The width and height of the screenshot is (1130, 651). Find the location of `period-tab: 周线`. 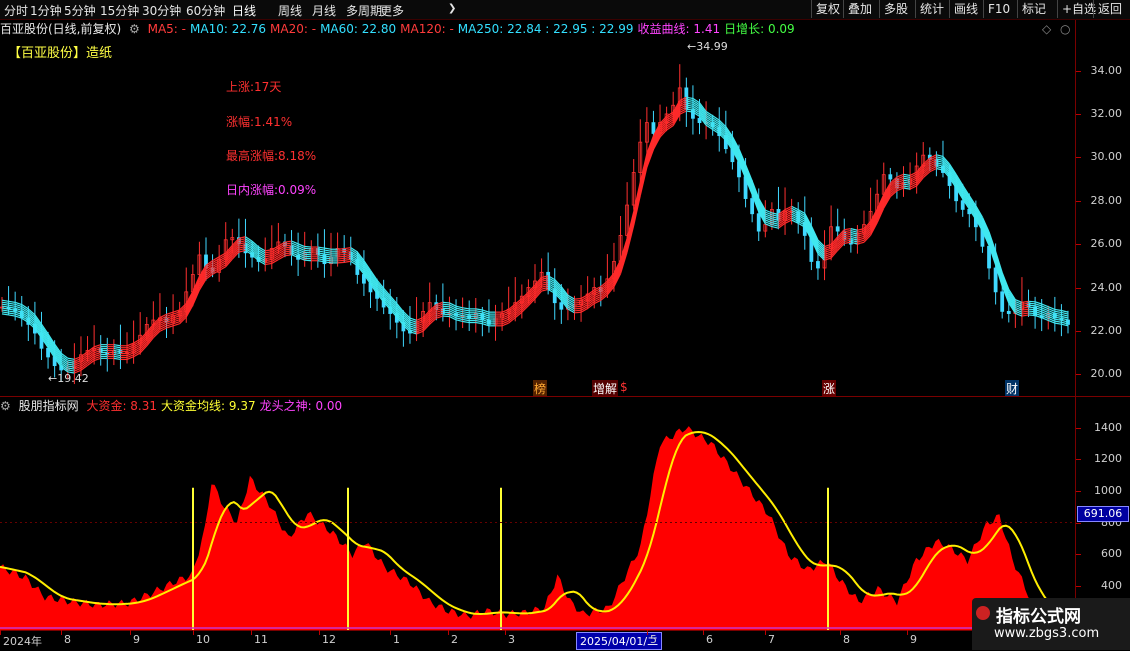

period-tab: 周线 is located at coordinates (290, 10).